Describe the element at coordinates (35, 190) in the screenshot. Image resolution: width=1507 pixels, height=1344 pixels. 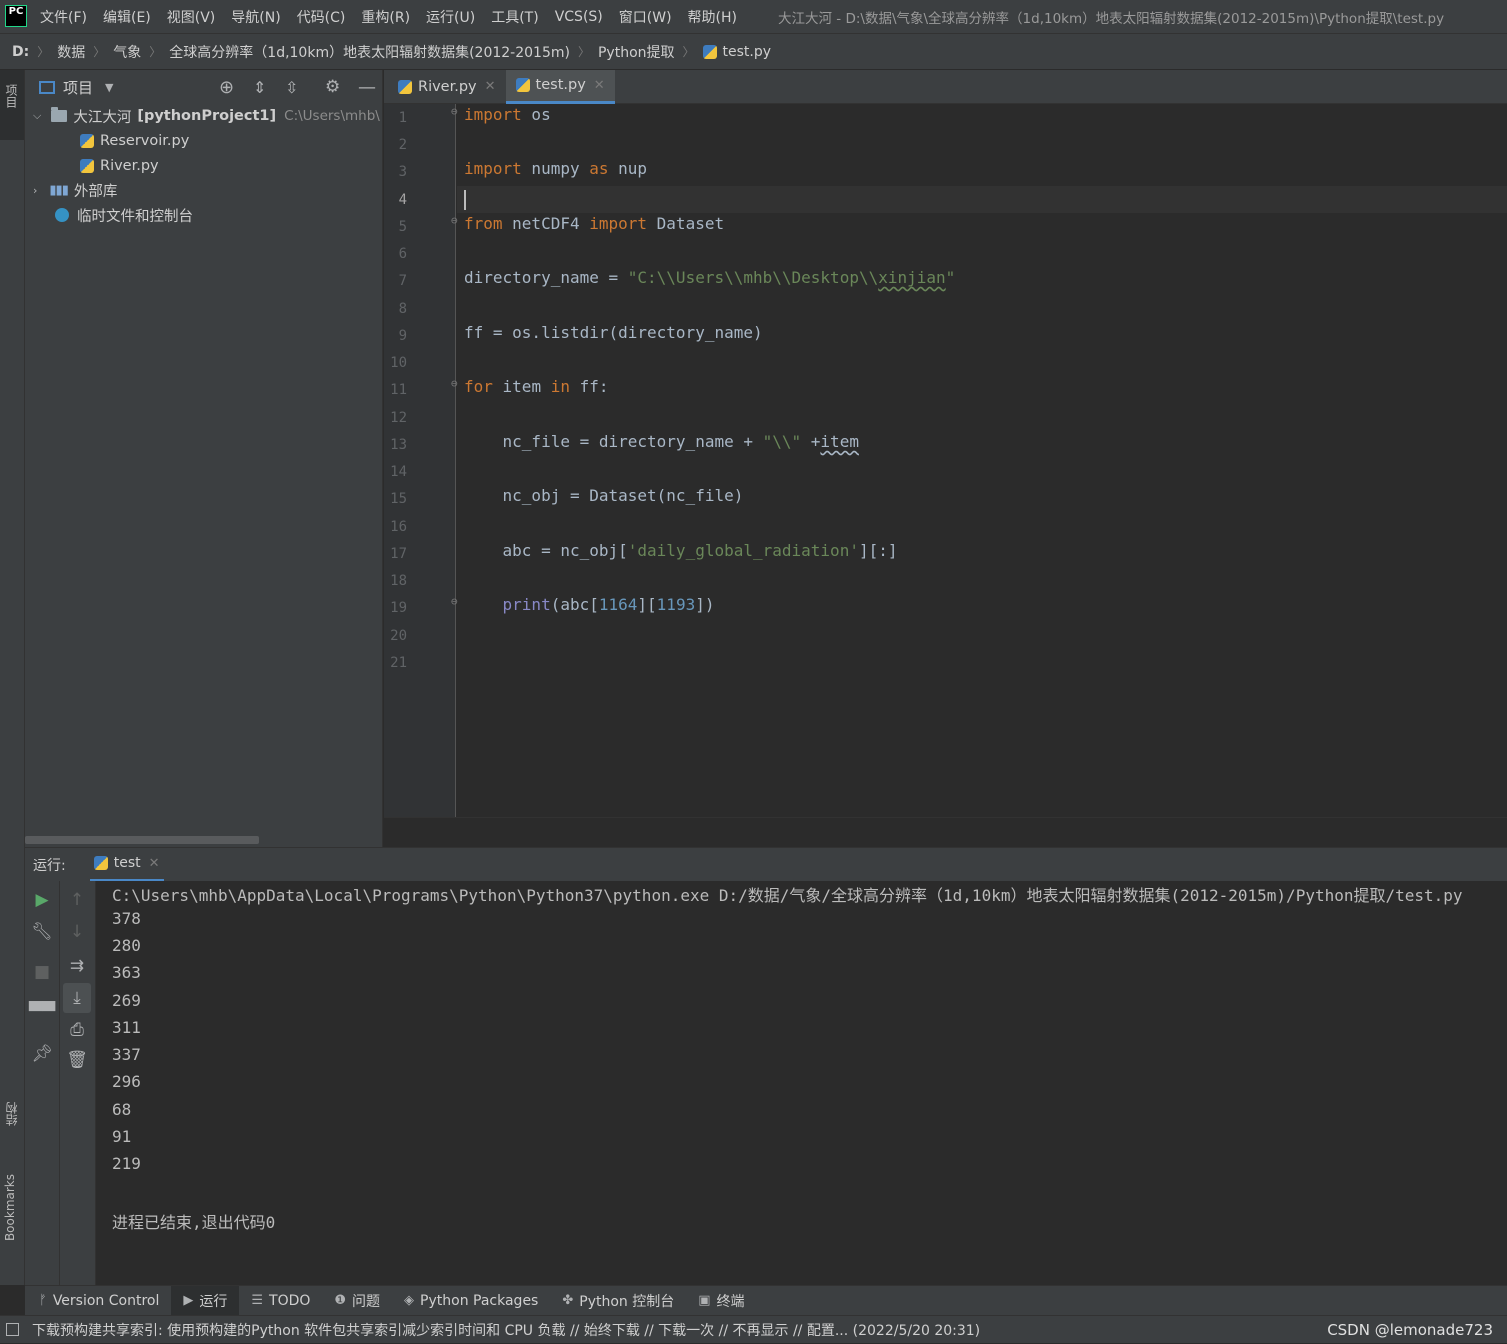
I see `chevron-right-icon: ›` at that location.